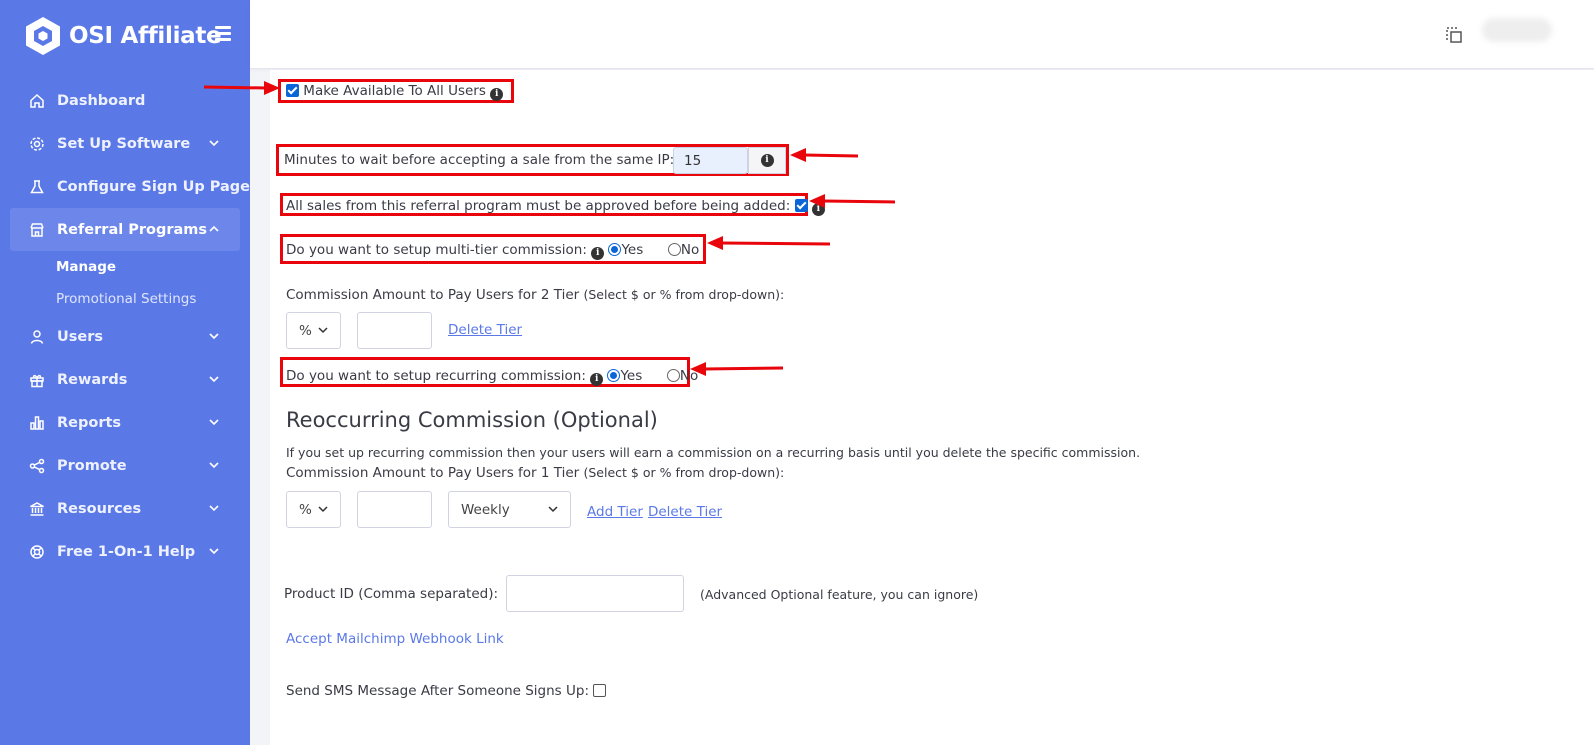 The width and height of the screenshot is (1594, 745). What do you see at coordinates (43, 36) in the screenshot?
I see `logo-icon` at bounding box center [43, 36].